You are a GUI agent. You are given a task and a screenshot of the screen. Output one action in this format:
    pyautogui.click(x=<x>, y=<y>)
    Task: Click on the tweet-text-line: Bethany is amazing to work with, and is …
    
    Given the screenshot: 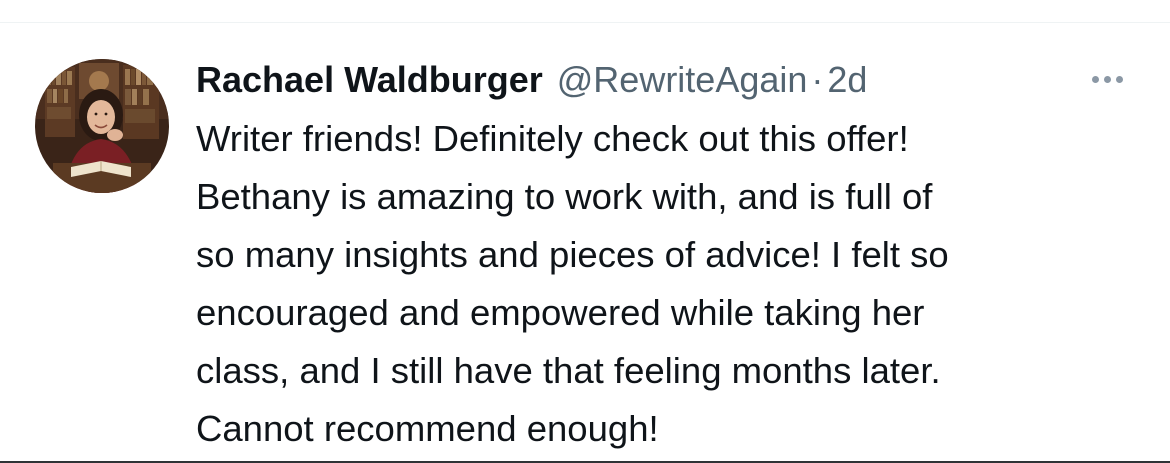 What is the action you would take?
    pyautogui.click(x=564, y=196)
    